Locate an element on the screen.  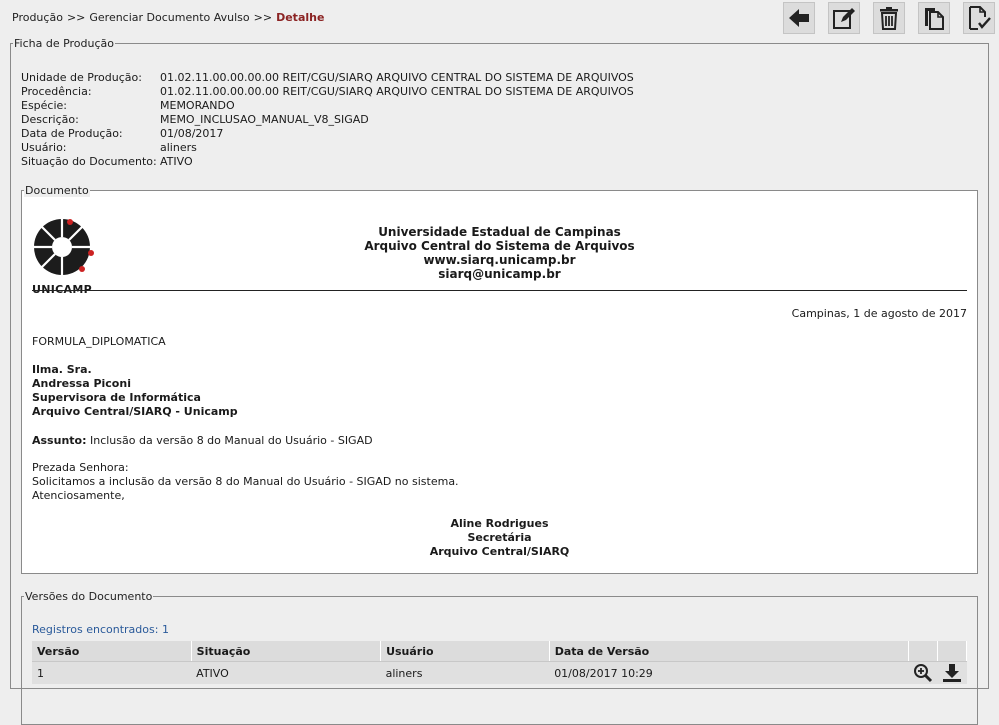
cell-versao: 1 is located at coordinates (112, 672).